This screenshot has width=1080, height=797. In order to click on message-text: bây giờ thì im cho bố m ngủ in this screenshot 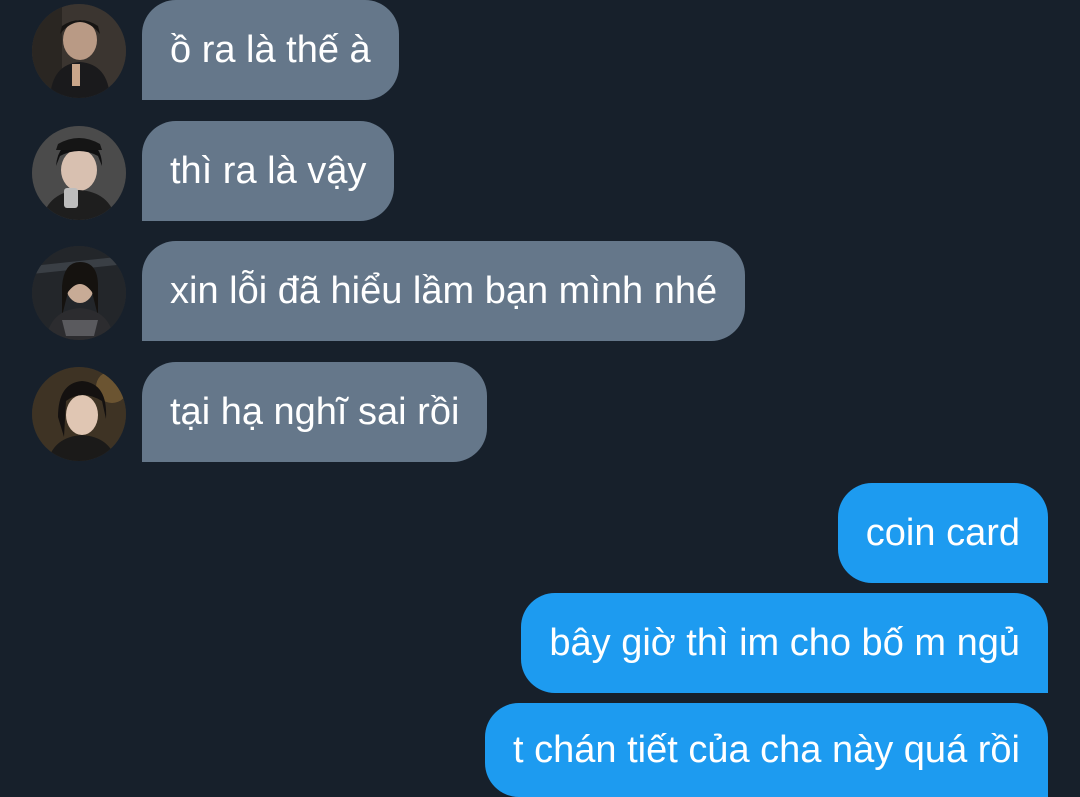, I will do `click(784, 642)`.